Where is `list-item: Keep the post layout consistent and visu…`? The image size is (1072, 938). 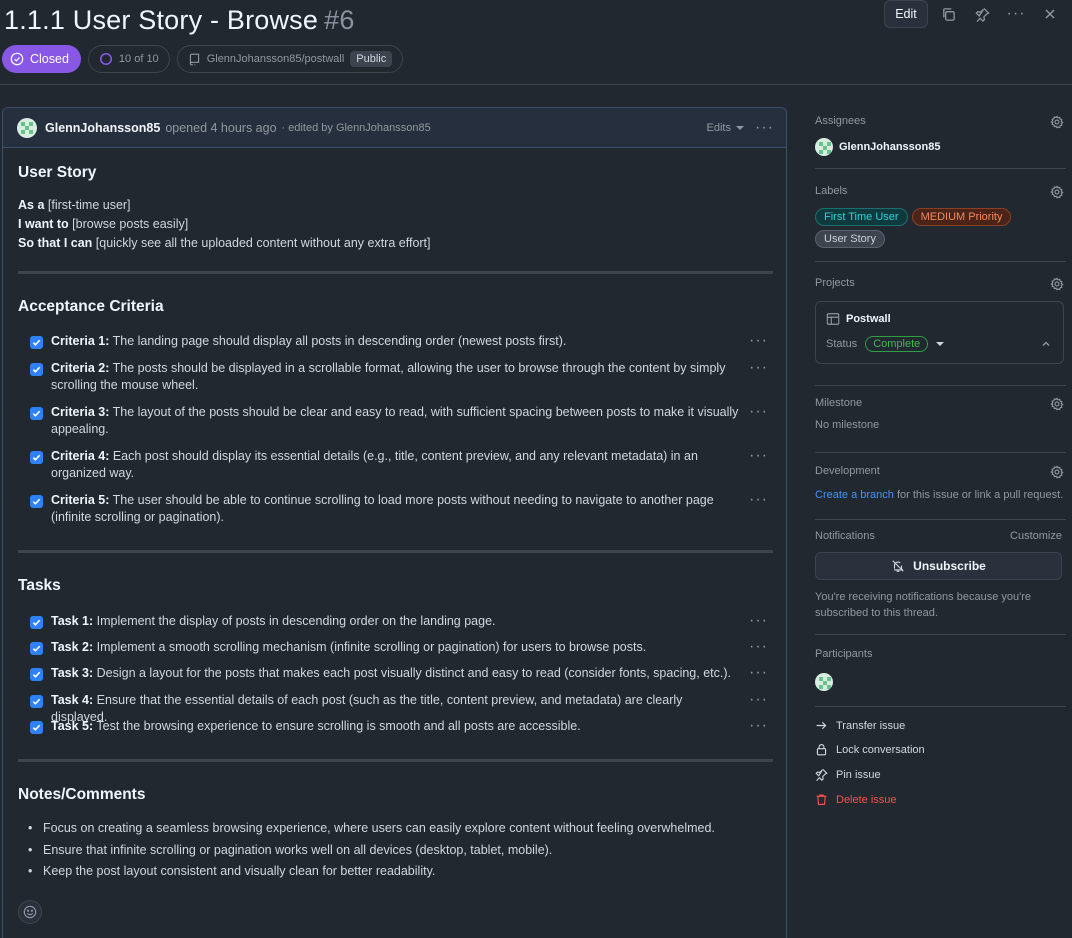 list-item: Keep the post layout consistent and visu… is located at coordinates (371, 872).